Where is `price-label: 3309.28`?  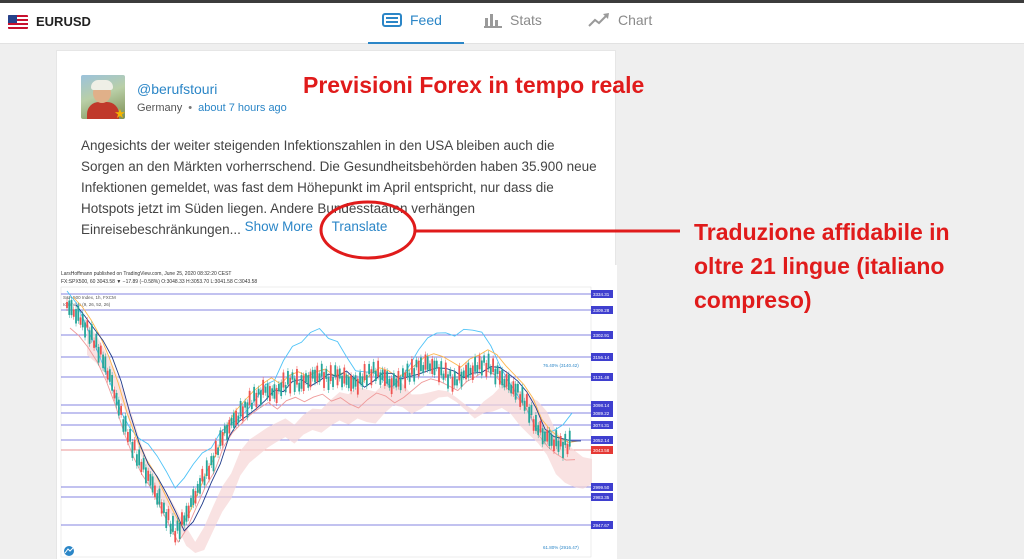 price-label: 3309.28 is located at coordinates (601, 310).